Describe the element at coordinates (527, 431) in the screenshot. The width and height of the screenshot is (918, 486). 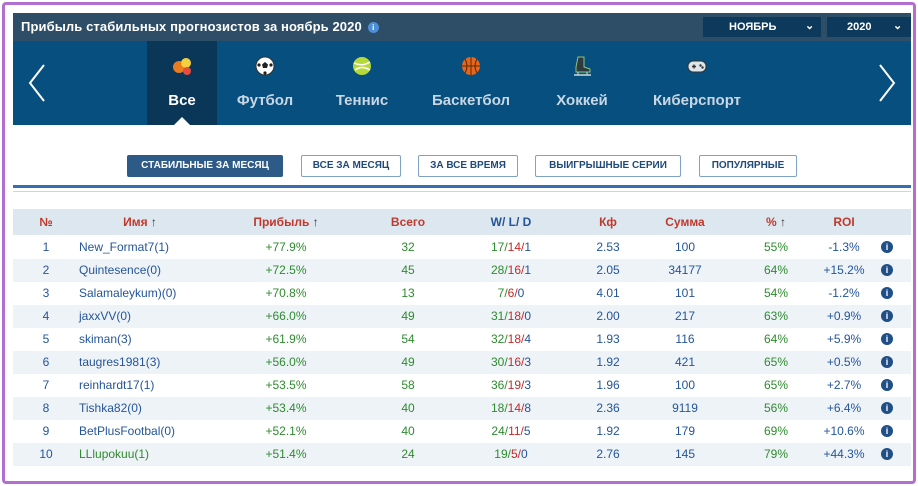
I see `row-draws: 5` at that location.